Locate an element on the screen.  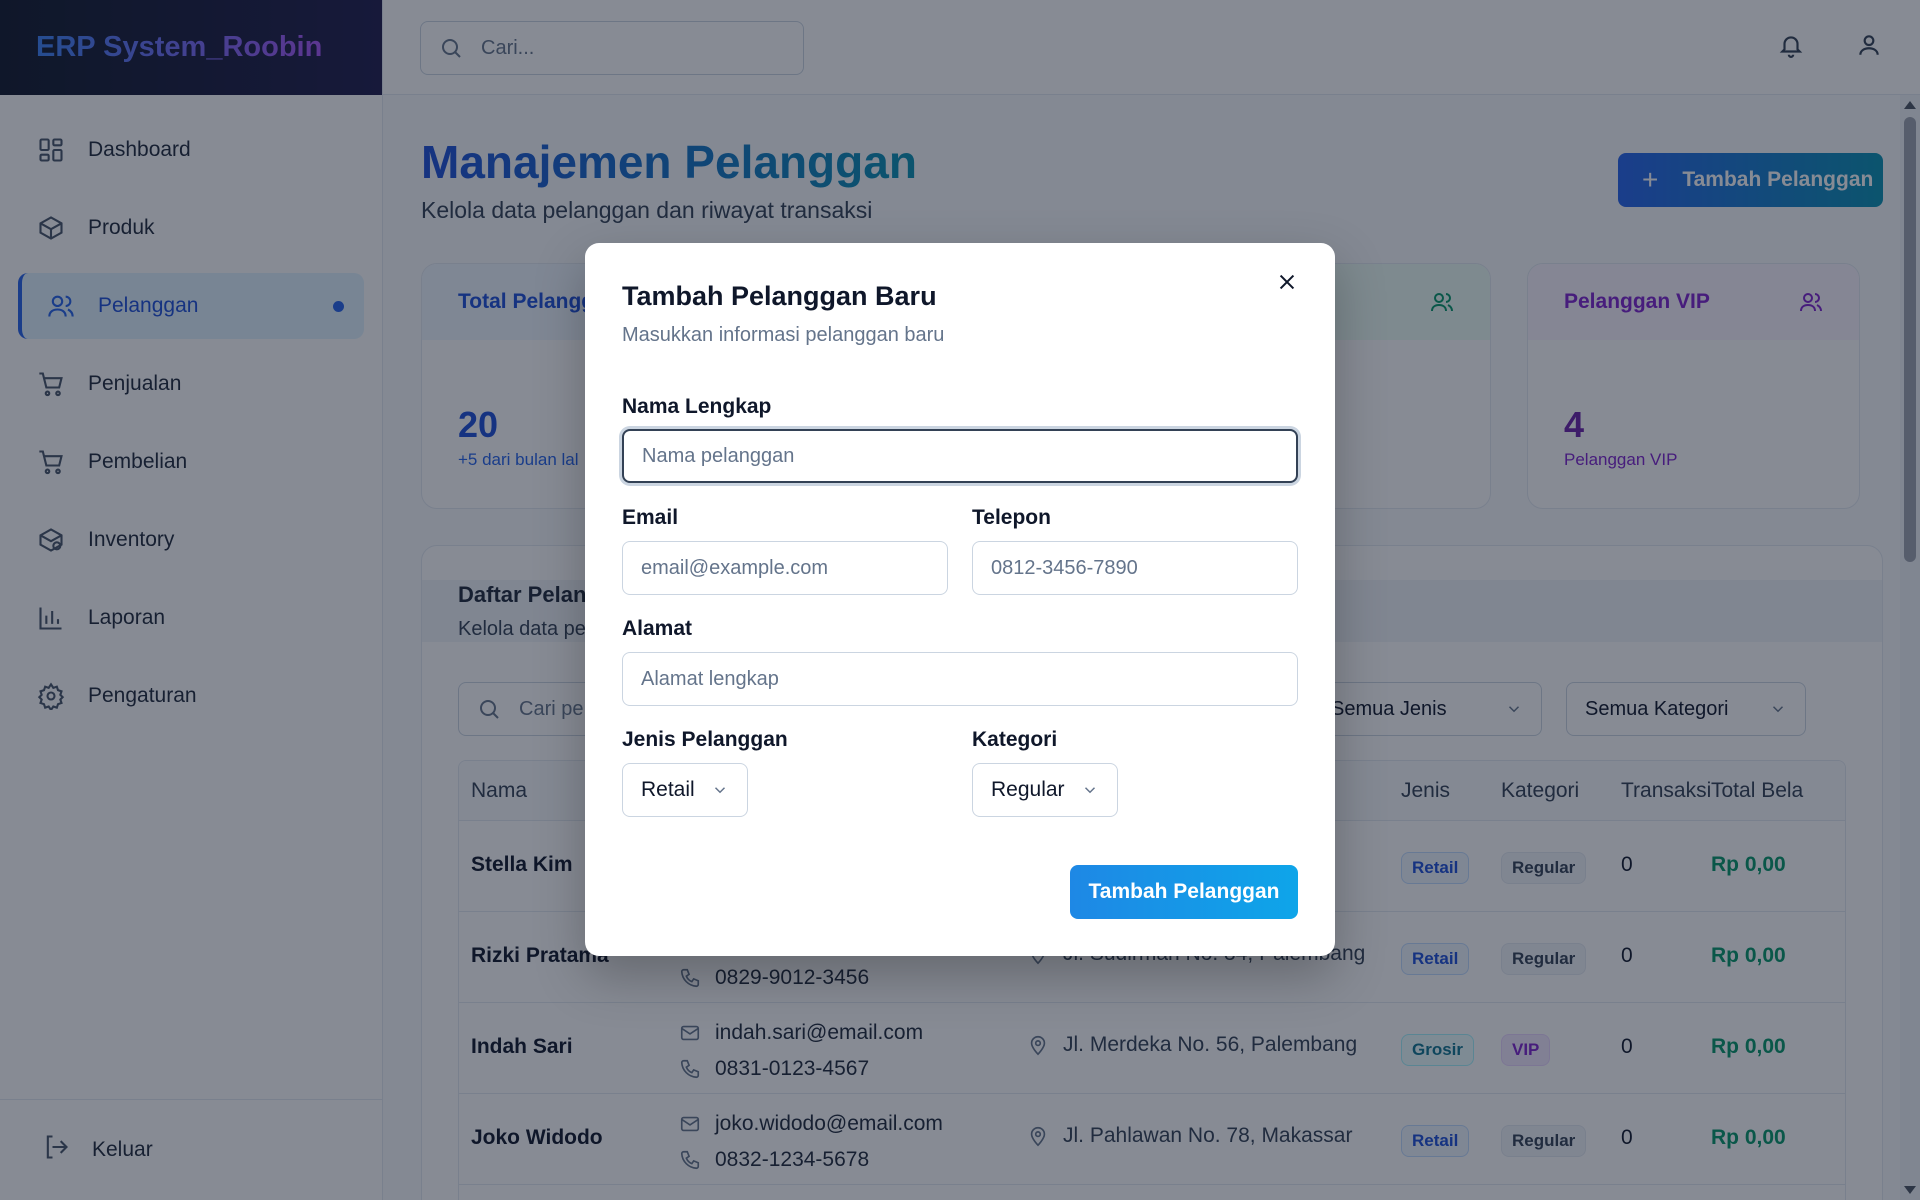
jenis-select-value: Retail is located at coordinates (668, 789).